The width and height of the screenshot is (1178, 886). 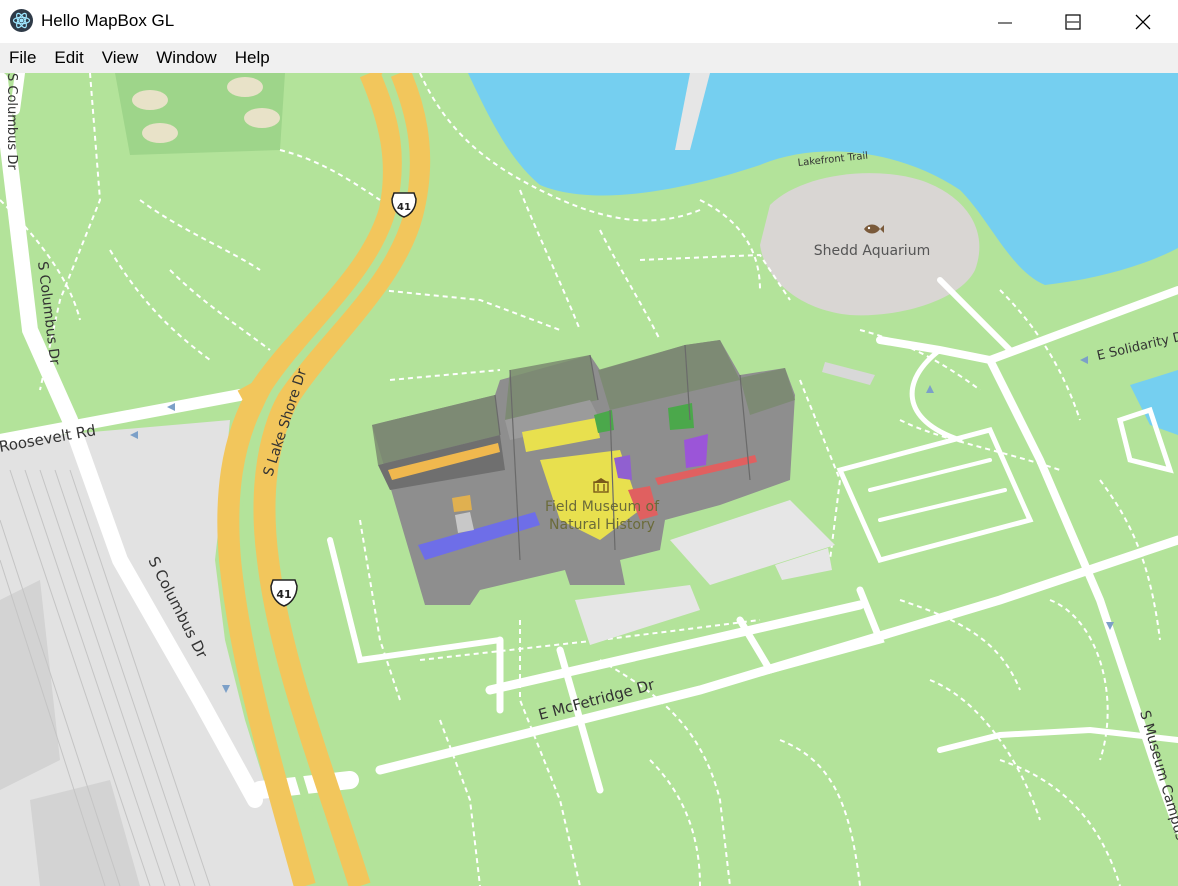 What do you see at coordinates (120, 58) in the screenshot?
I see `menu-view: View` at bounding box center [120, 58].